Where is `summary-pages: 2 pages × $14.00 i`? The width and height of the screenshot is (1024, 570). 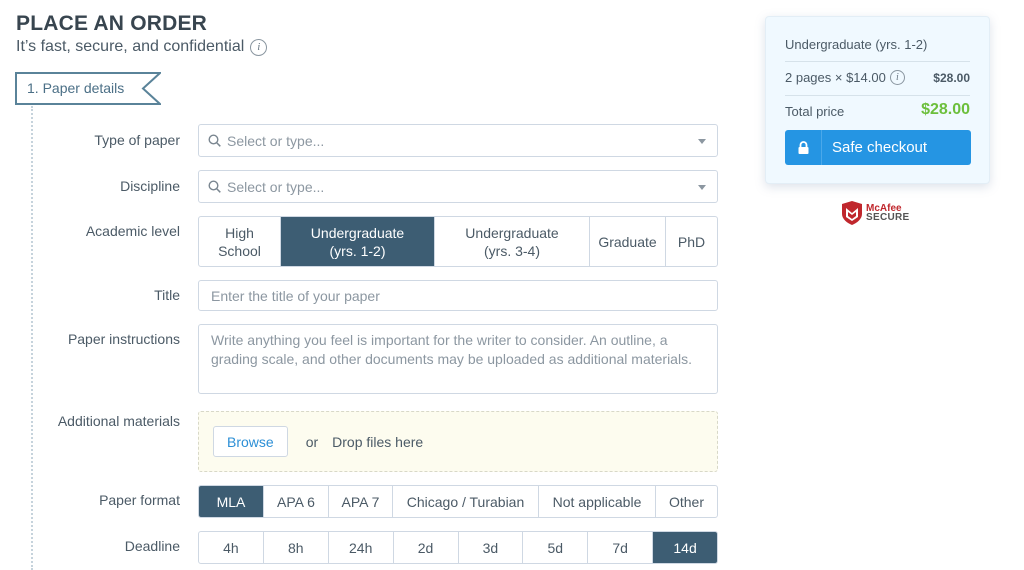 summary-pages: 2 pages × $14.00 i is located at coordinates (845, 77).